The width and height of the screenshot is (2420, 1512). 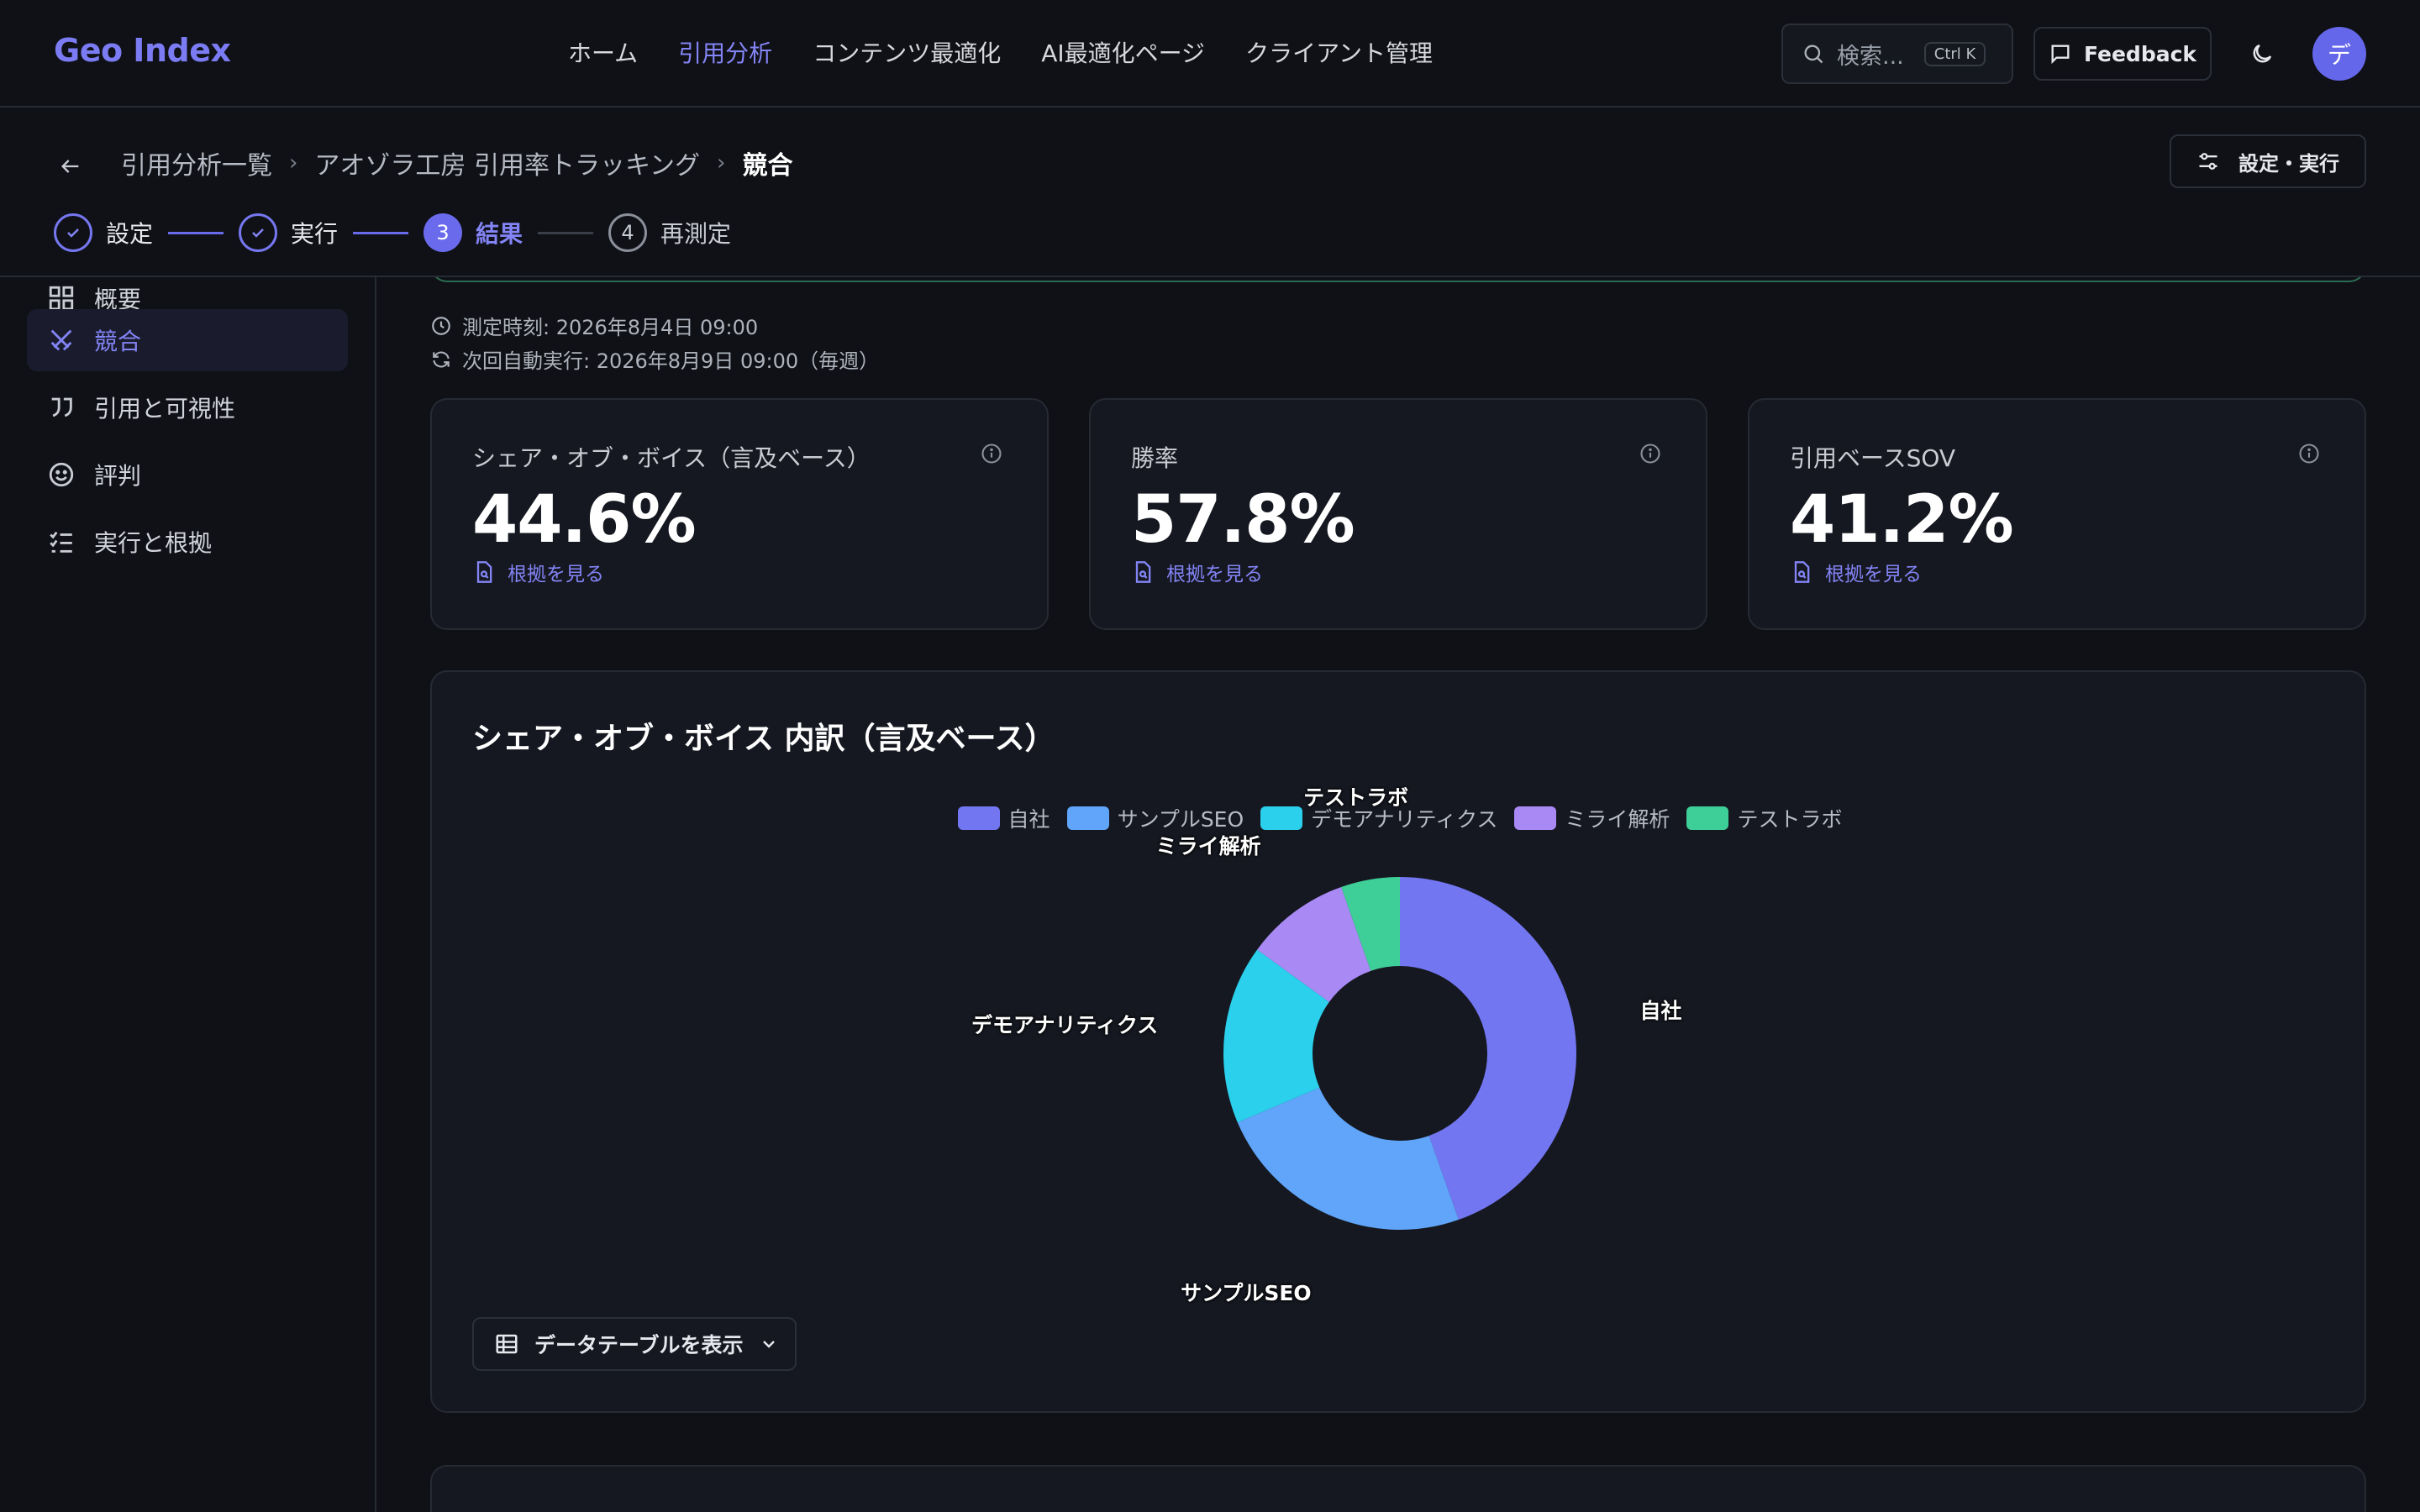 I want to click on step-results: 3 結果, so click(x=473, y=232).